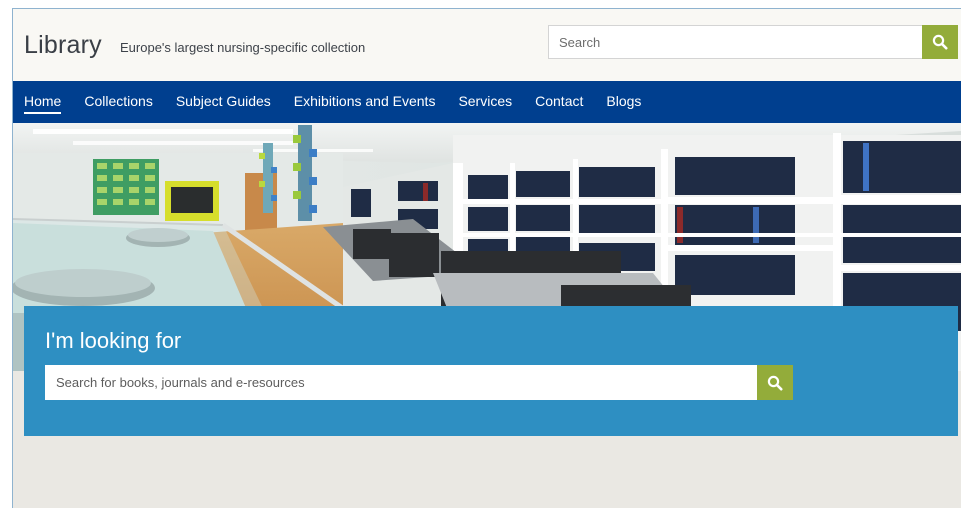  I want to click on resource-search, so click(419, 382).